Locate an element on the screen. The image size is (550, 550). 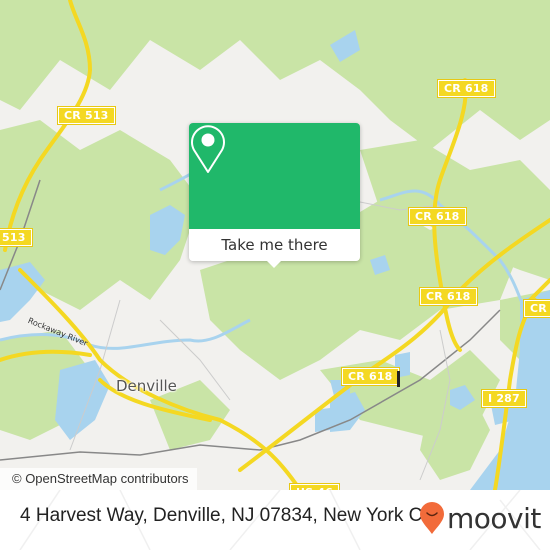
location-pin-icon is located at coordinates (208, 149).